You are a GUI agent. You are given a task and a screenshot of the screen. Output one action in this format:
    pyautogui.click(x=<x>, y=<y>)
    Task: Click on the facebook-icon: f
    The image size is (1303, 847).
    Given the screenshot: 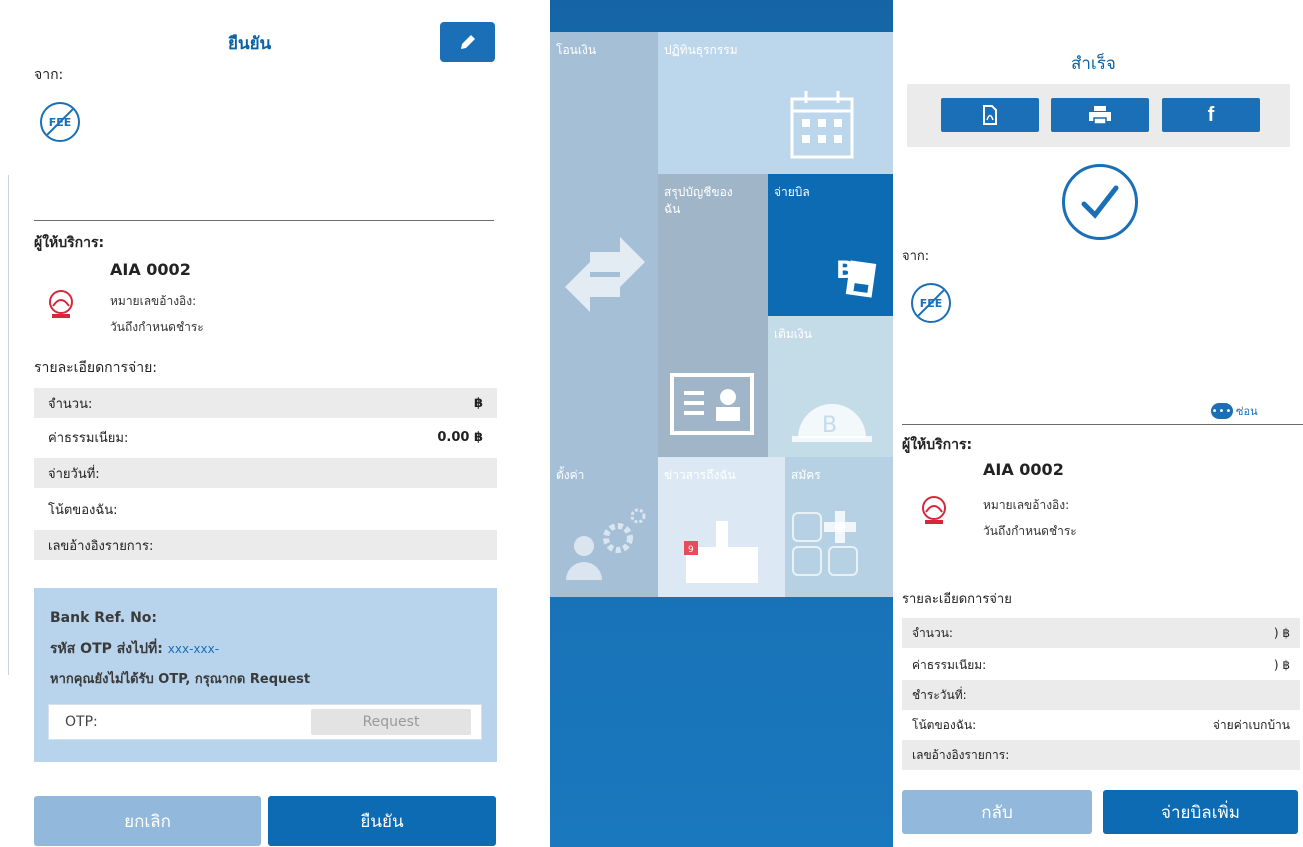 What is the action you would take?
    pyautogui.click(x=1211, y=114)
    